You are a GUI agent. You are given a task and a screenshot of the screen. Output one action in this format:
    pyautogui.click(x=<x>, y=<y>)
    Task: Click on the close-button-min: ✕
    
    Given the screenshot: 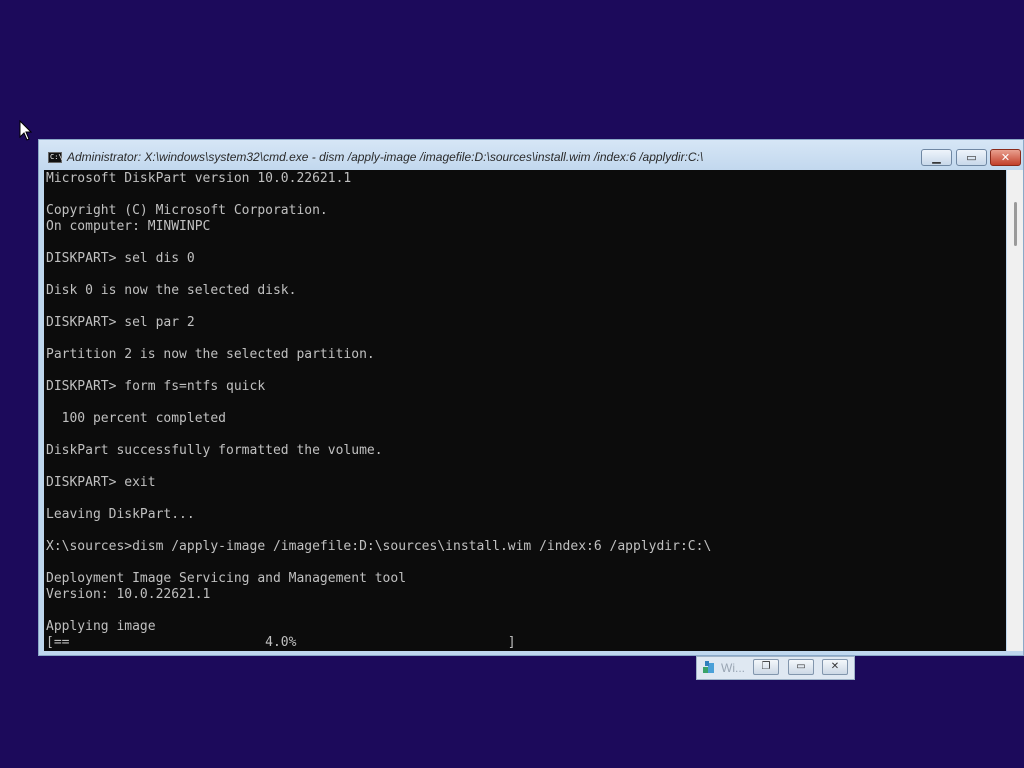 What is the action you would take?
    pyautogui.click(x=835, y=667)
    